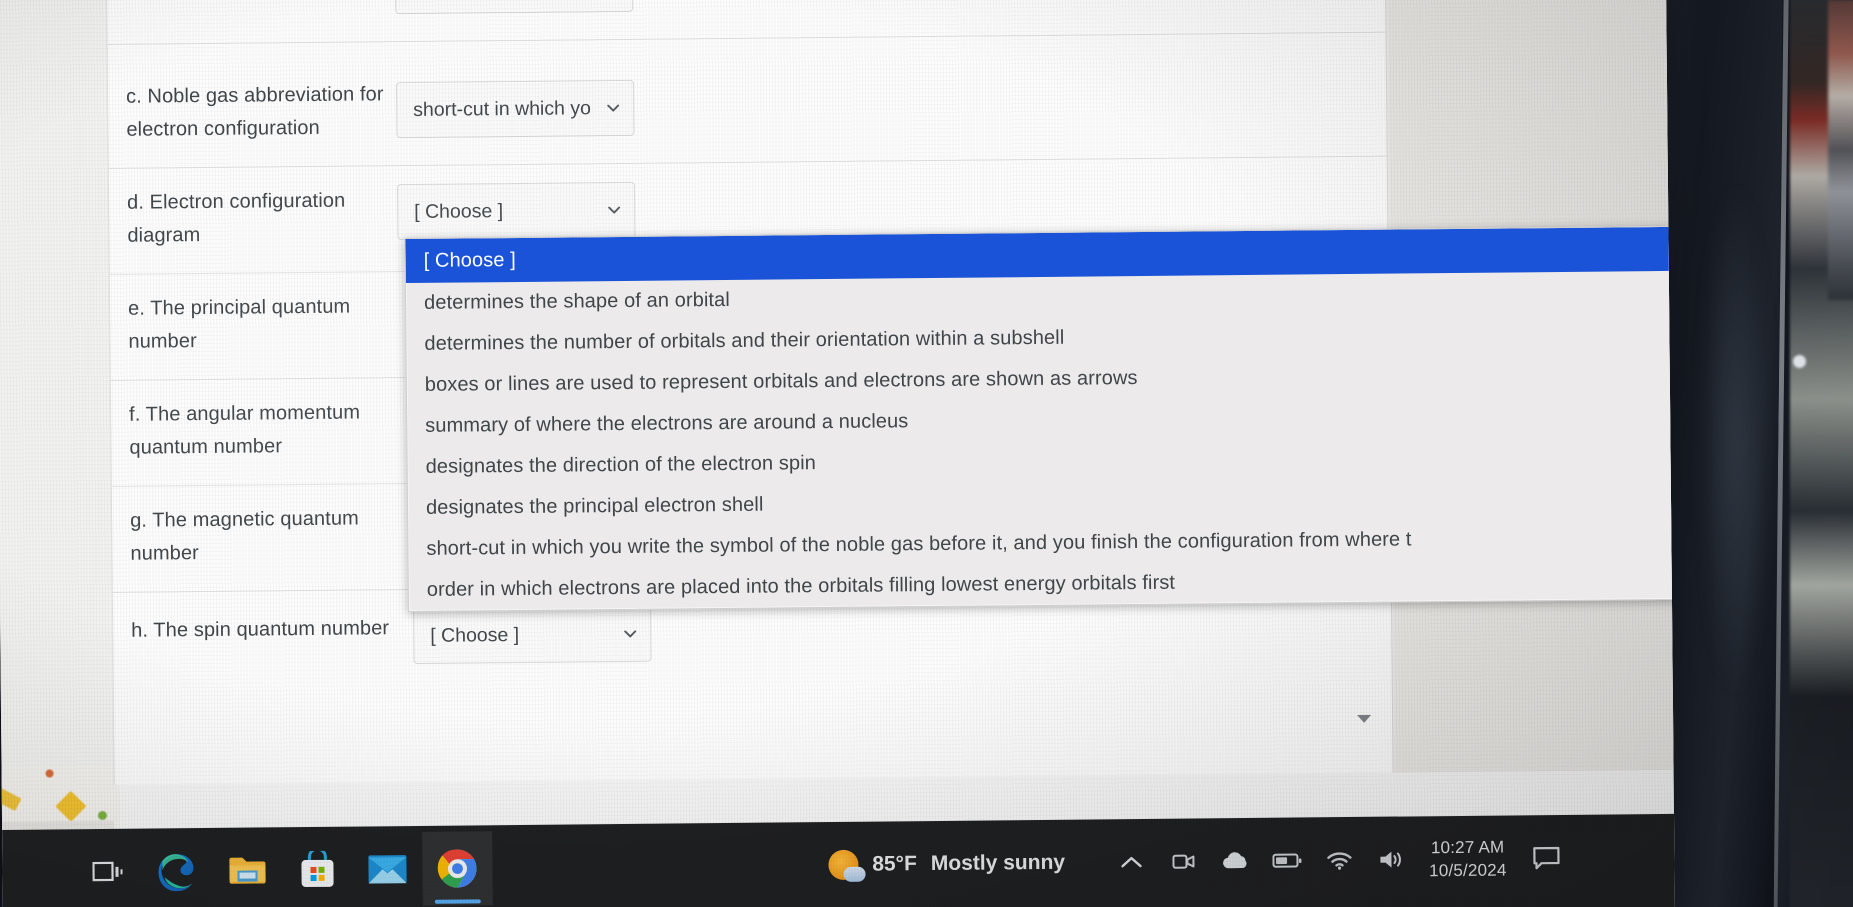 The width and height of the screenshot is (1853, 907). I want to click on clock-time: 10:27 AM, so click(1467, 847).